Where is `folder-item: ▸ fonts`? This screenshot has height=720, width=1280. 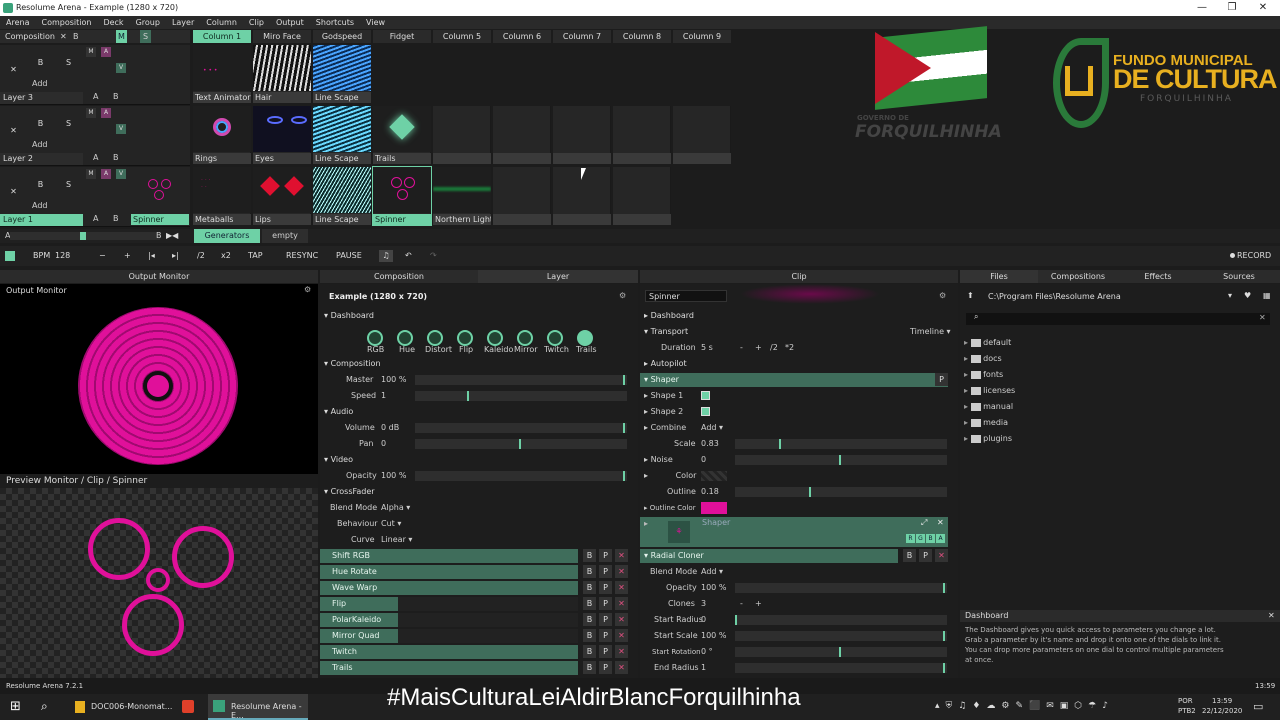
folder-item: ▸ fonts is located at coordinates (989, 376).